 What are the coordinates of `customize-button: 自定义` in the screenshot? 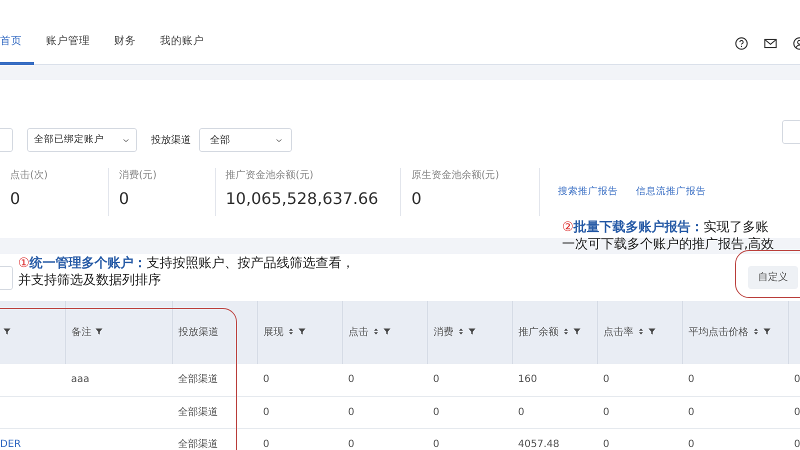 It's located at (773, 277).